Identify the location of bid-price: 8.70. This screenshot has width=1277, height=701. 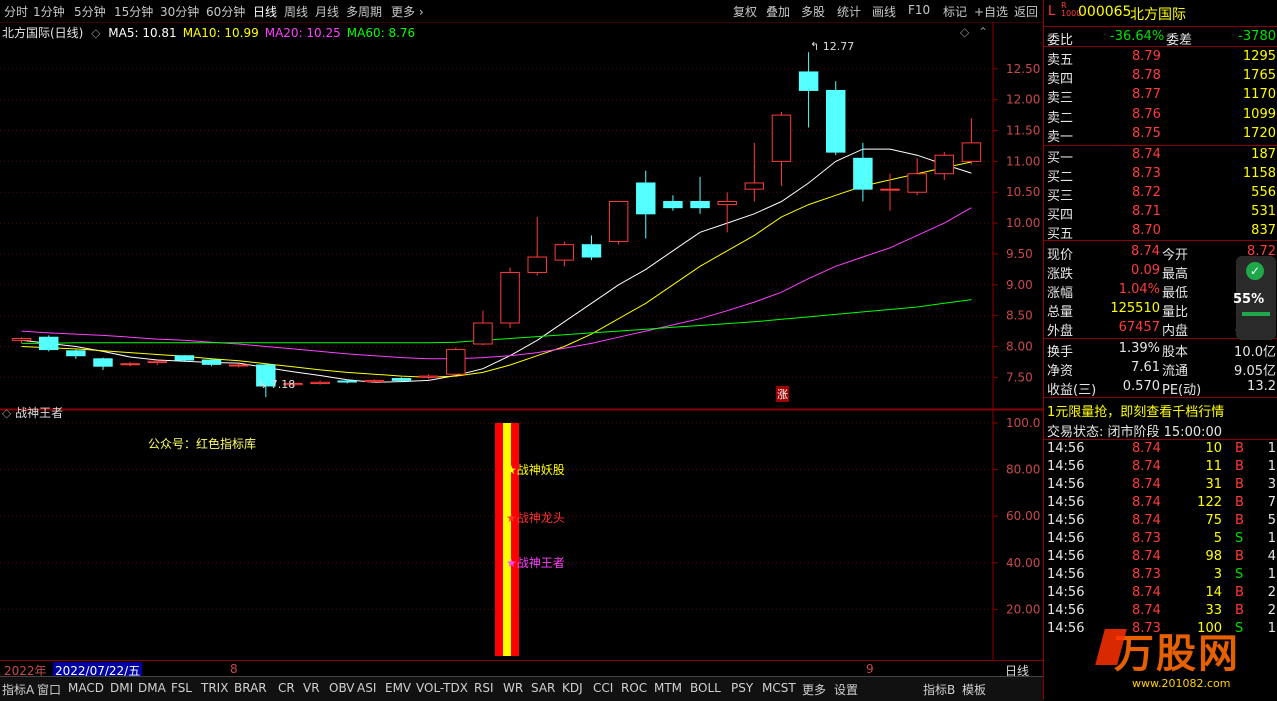
(1146, 230).